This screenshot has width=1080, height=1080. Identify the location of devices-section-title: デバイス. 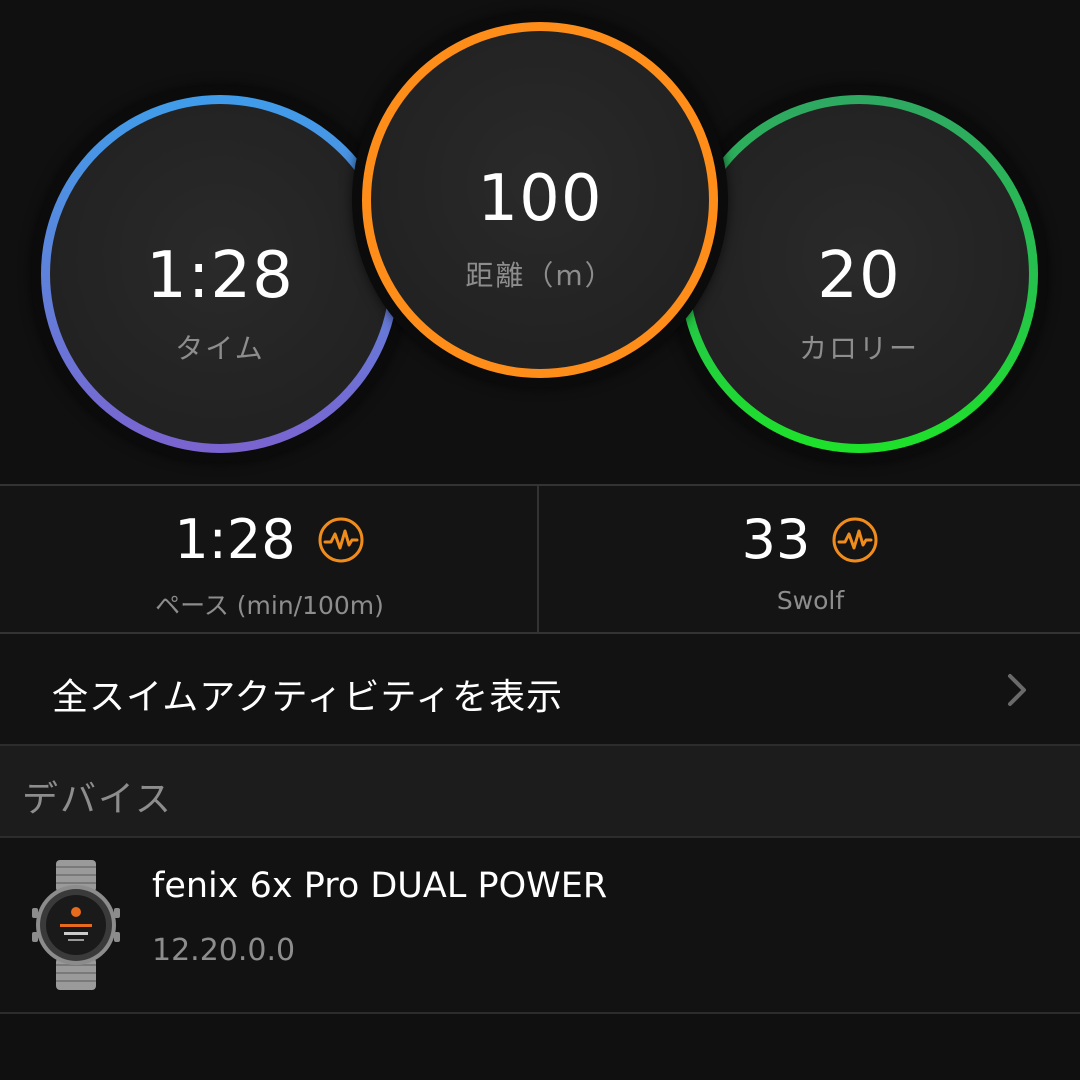
(97, 799).